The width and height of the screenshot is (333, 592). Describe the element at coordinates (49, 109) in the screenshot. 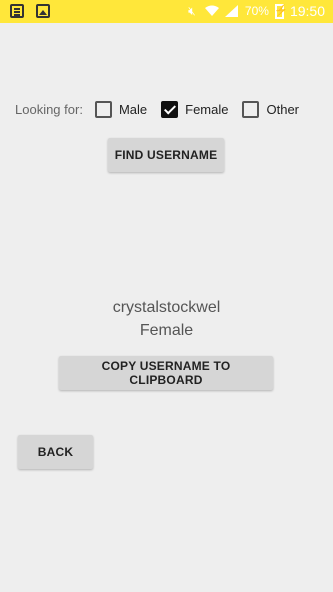

I see `looking-for-label: Looking for:` at that location.